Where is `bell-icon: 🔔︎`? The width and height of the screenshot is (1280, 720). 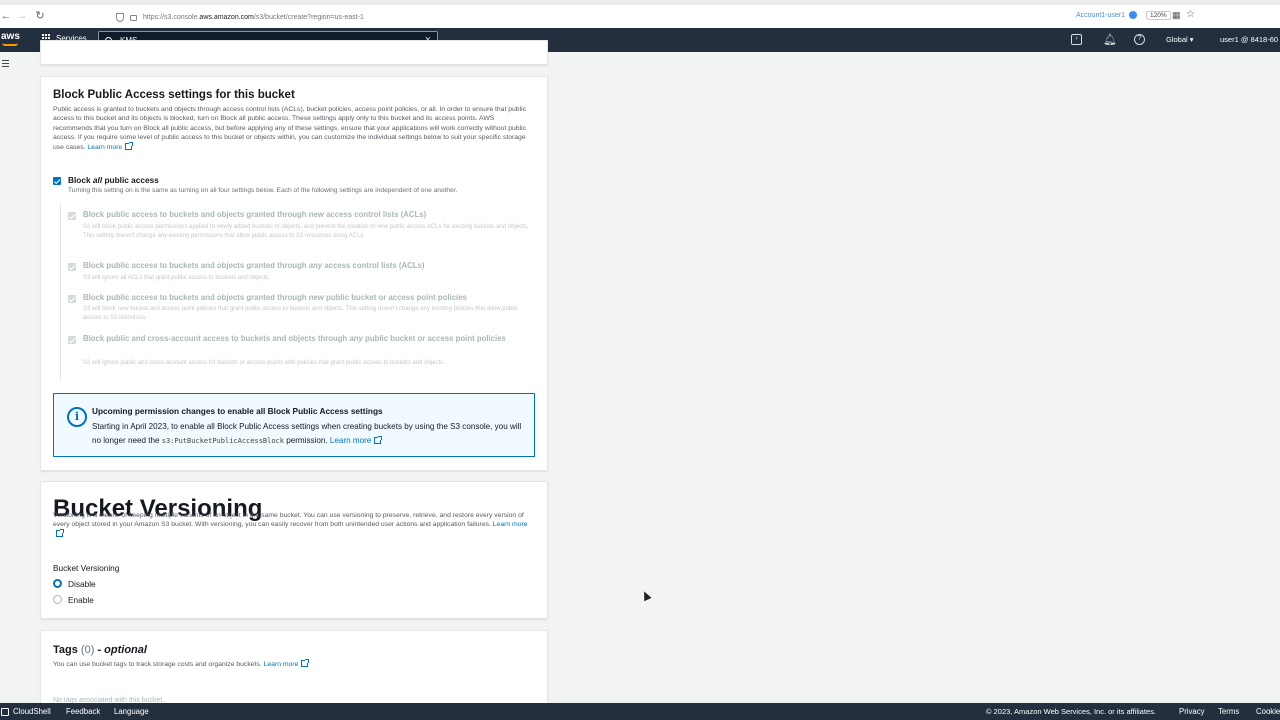
bell-icon: 🔔︎ is located at coordinates (1110, 39).